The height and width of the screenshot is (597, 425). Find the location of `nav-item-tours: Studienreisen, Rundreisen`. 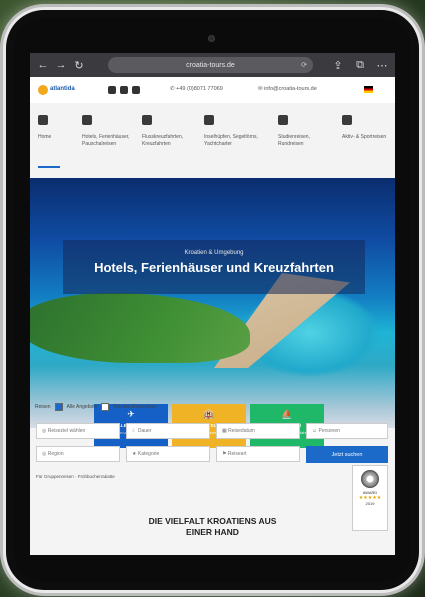

nav-item-tours: Studienreisen, Rundreisen is located at coordinates (305, 131).